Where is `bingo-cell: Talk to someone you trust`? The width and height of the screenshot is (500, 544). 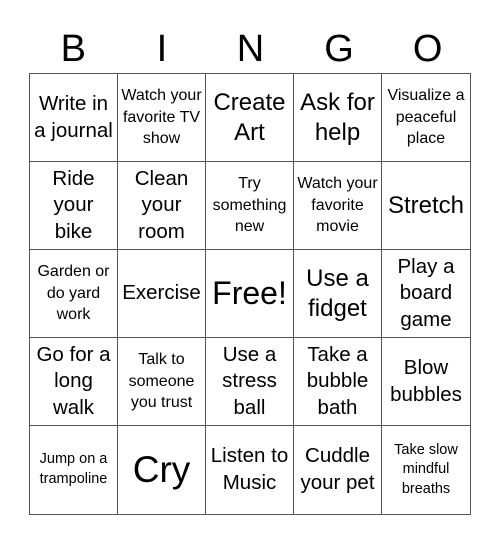 bingo-cell: Talk to someone you trust is located at coordinates (162, 382).